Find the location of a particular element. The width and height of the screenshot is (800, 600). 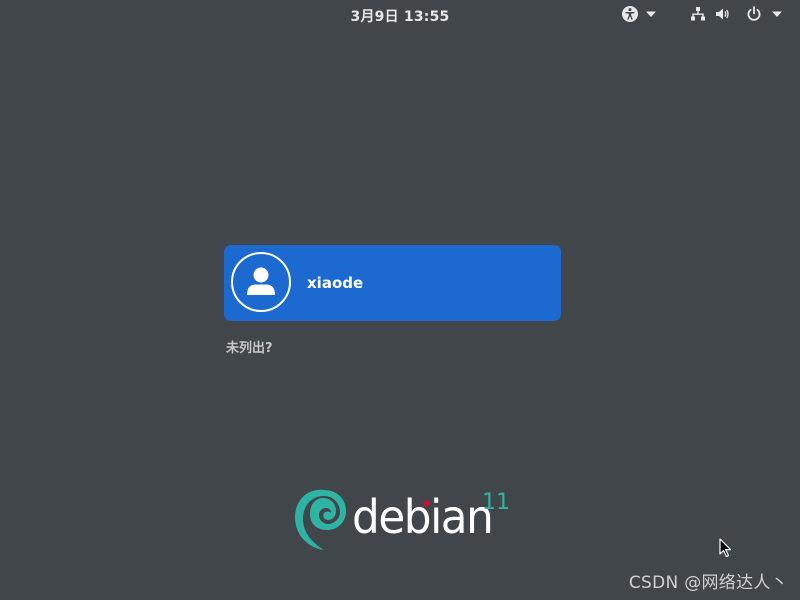

accessibility-menu is located at coordinates (639, 14).